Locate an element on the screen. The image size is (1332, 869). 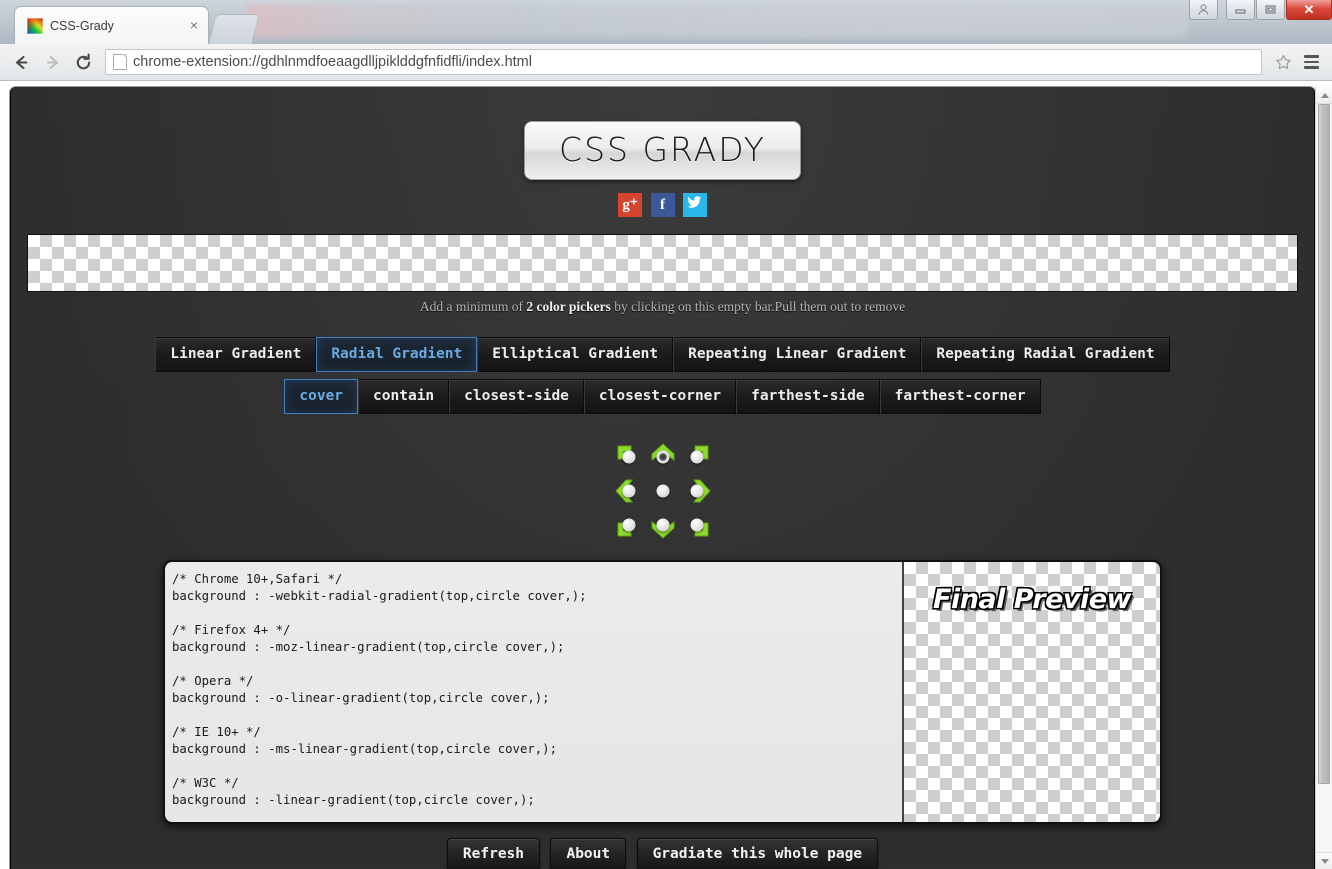
browser-tab-strip: CSS-Grady × ✕ is located at coordinates (666, 22).